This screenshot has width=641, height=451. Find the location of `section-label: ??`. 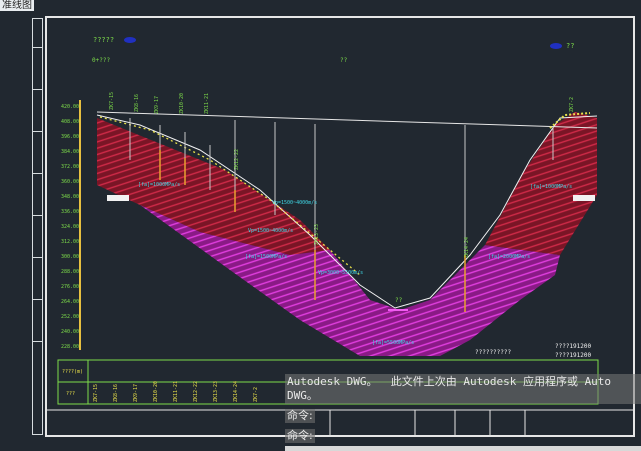

section-label: ?? is located at coordinates (344, 60).